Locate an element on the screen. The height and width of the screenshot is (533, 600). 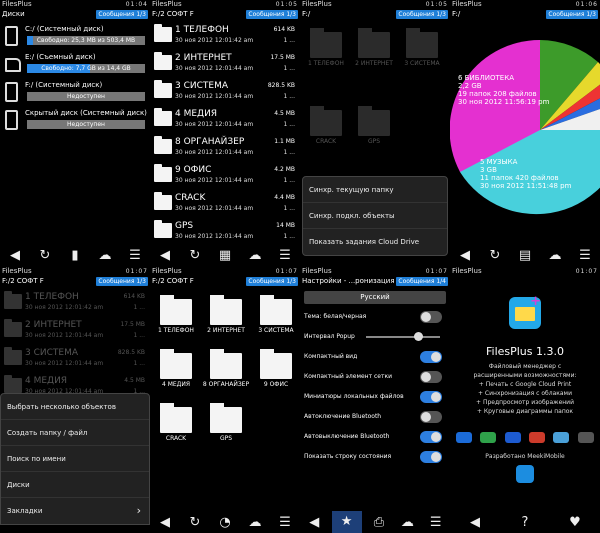
status-time: 01:05 is located at coordinates (286, 4).